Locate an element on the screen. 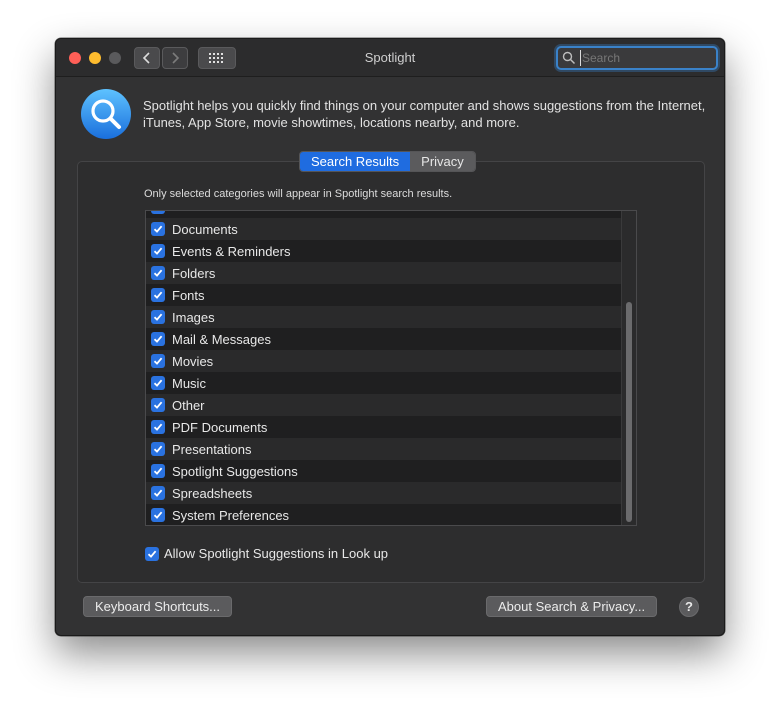 The width and height of the screenshot is (780, 709). category-label: Folders is located at coordinates (194, 273).